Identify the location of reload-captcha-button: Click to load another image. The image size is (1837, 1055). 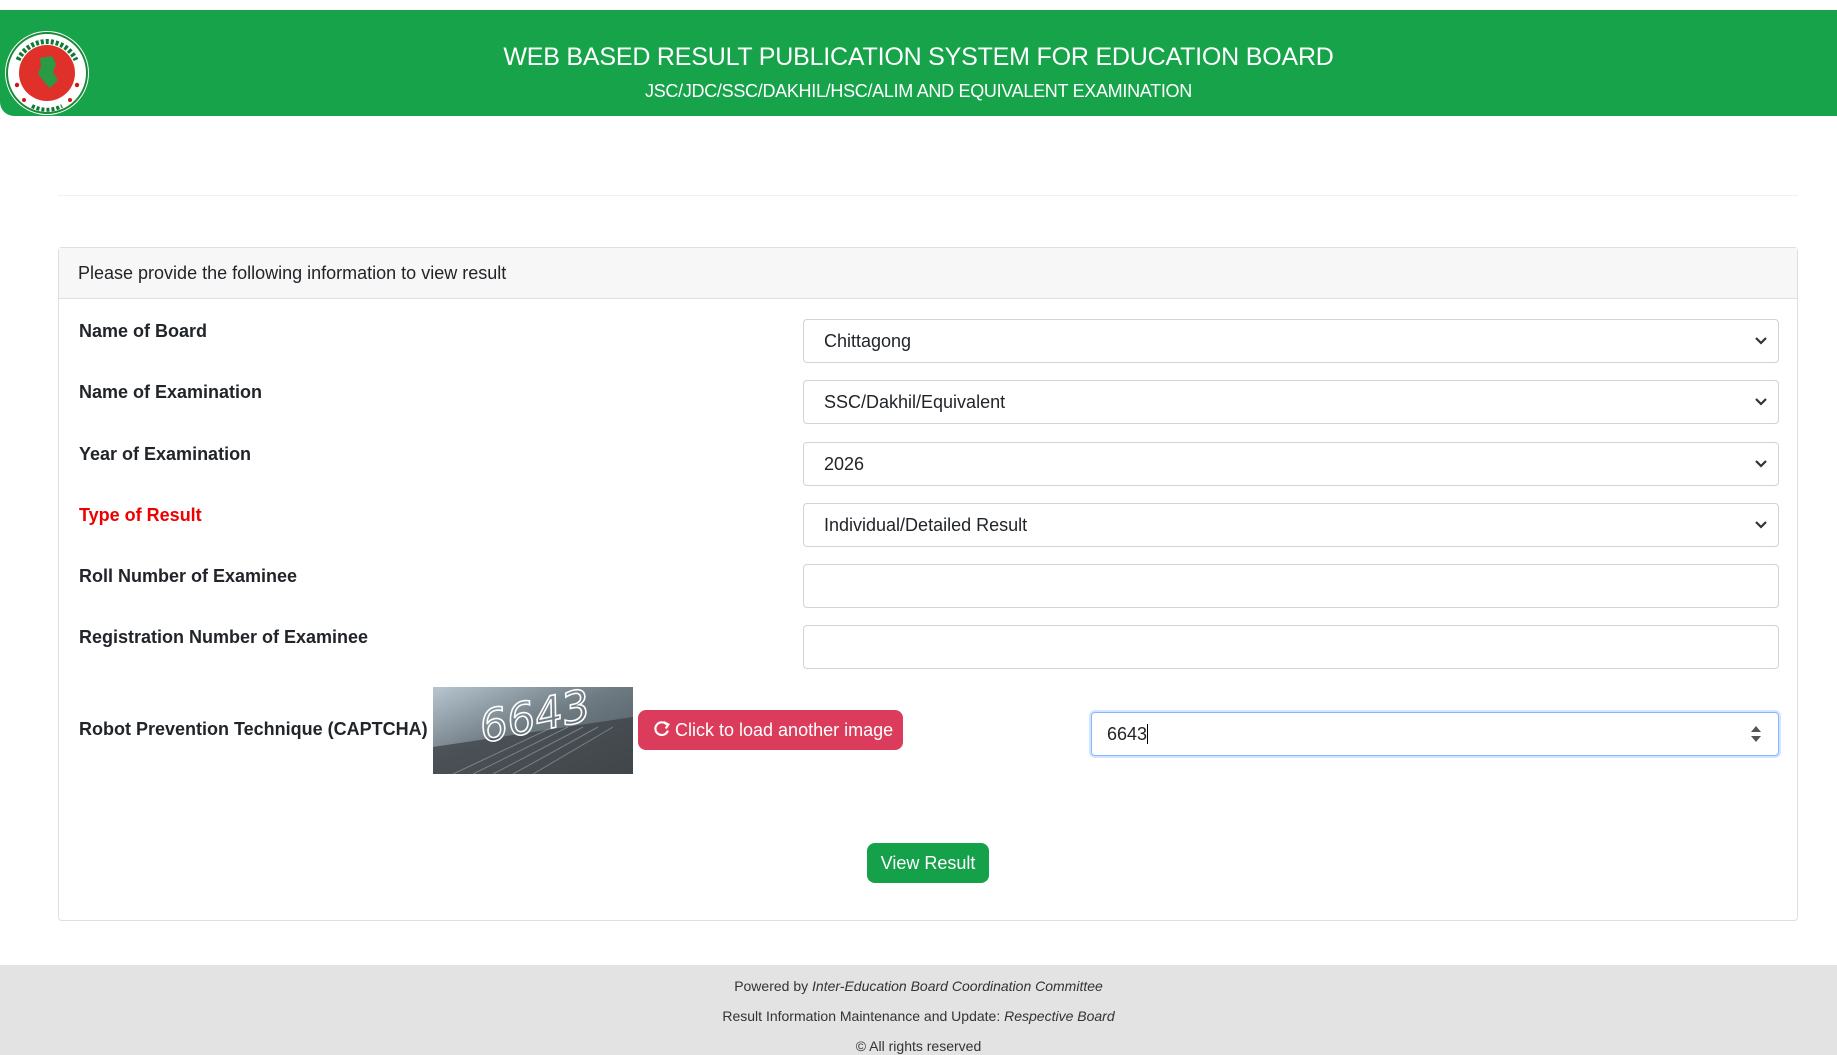
(770, 730).